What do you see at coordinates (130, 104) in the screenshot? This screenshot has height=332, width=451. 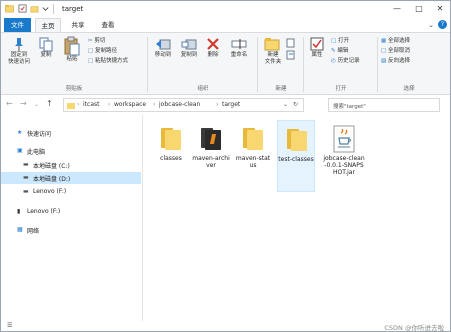 I see `breadcrumb-workspace: workspace` at bounding box center [130, 104].